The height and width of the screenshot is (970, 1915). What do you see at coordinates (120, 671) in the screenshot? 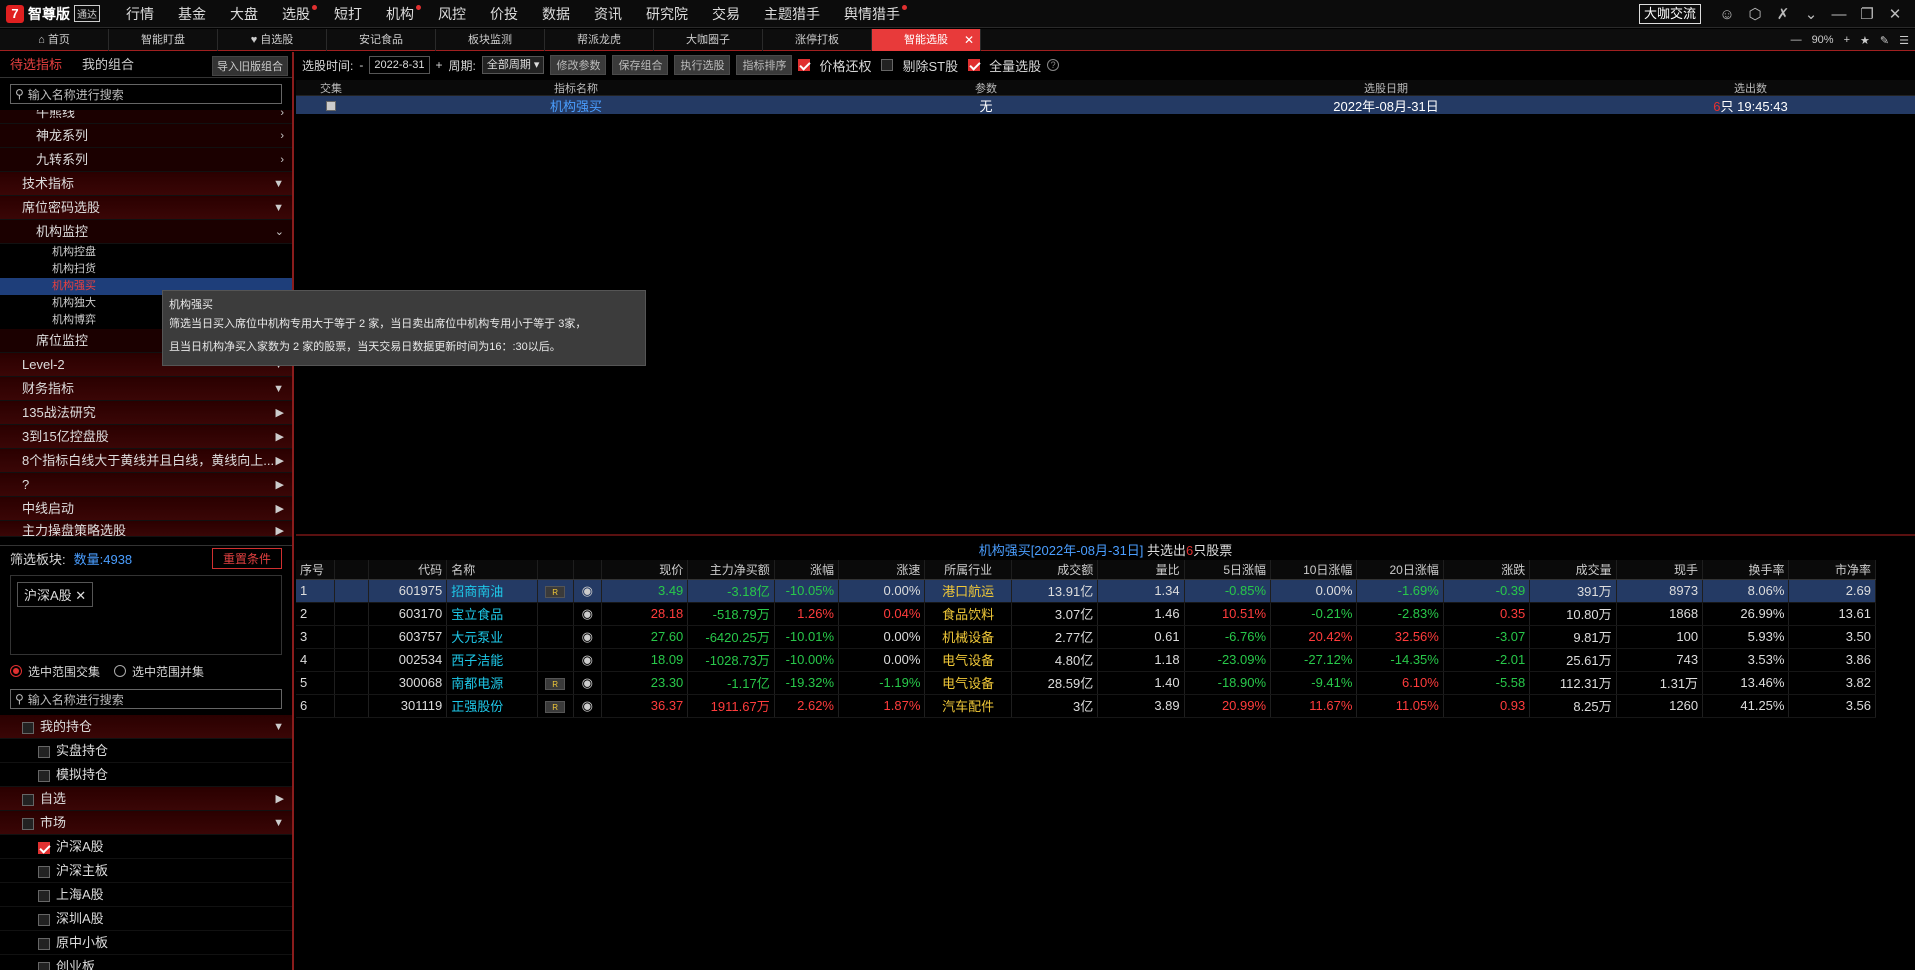
I see `range-union-radio` at bounding box center [120, 671].